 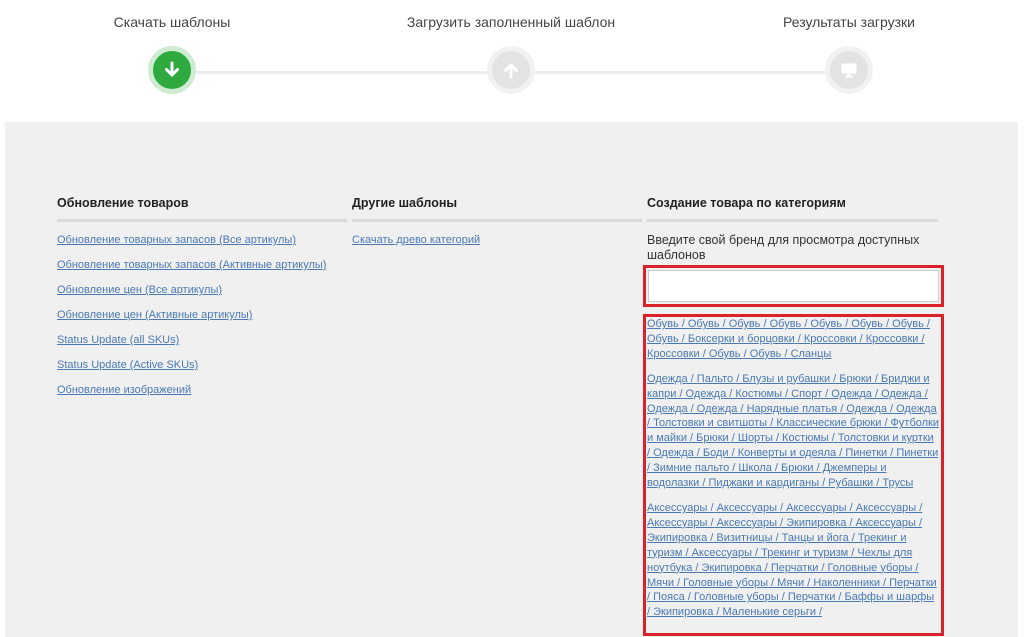 I want to click on other-links-list: Скачать древо категорий, so click(x=497, y=240).